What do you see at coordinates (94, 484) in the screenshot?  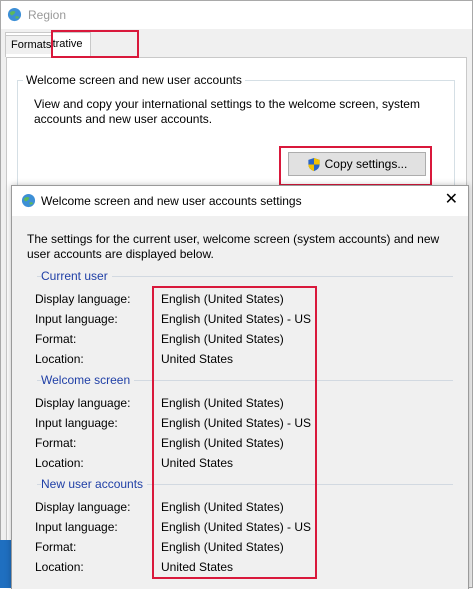 I see `section-title-new-user-accounts: New user accounts` at bounding box center [94, 484].